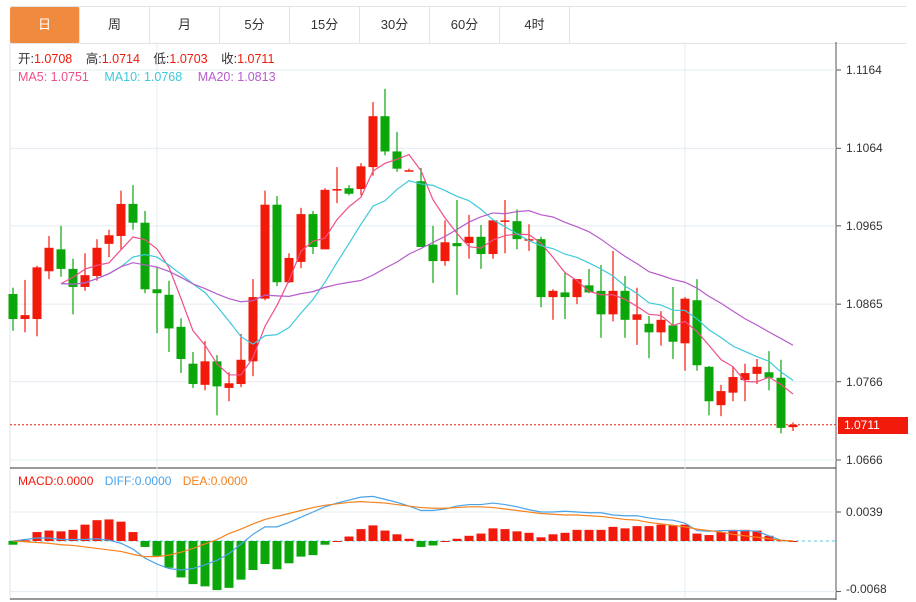 The width and height of the screenshot is (916, 602). What do you see at coordinates (93, 59) in the screenshot?
I see `high-label: 高:` at bounding box center [93, 59].